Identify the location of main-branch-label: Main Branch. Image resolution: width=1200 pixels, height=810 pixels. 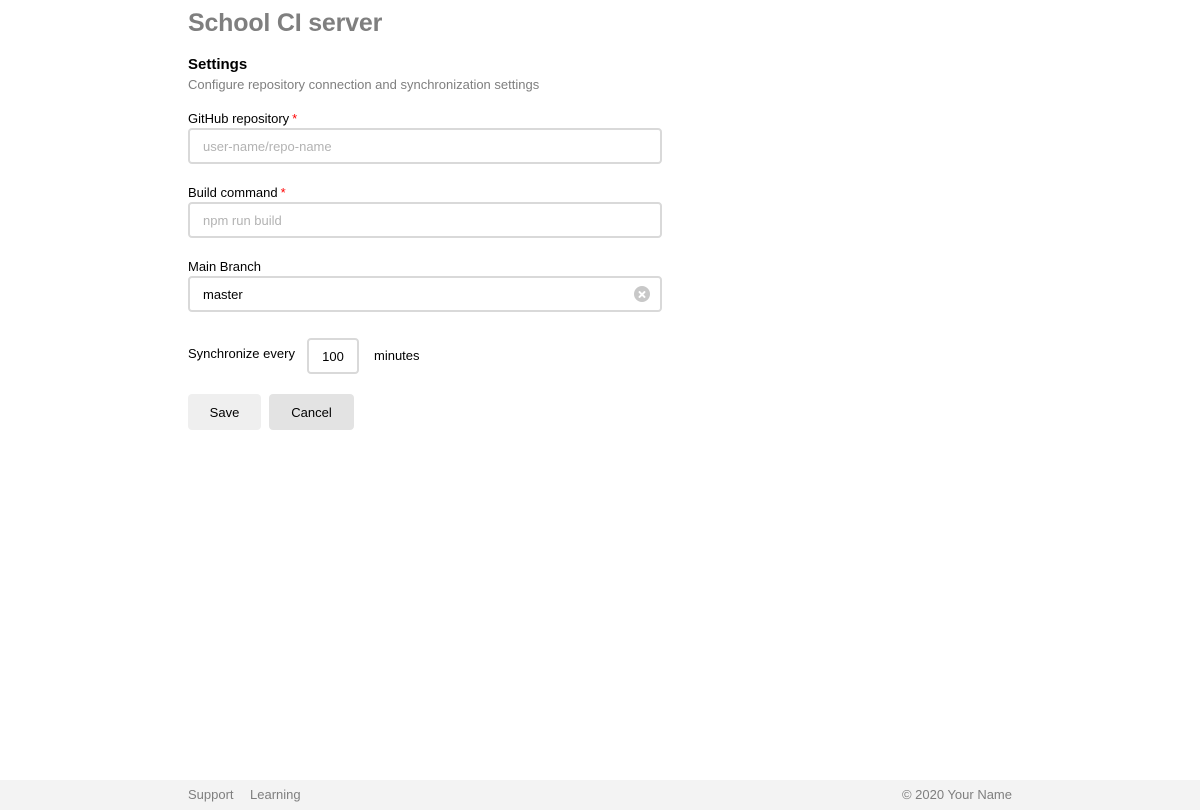
(224, 266).